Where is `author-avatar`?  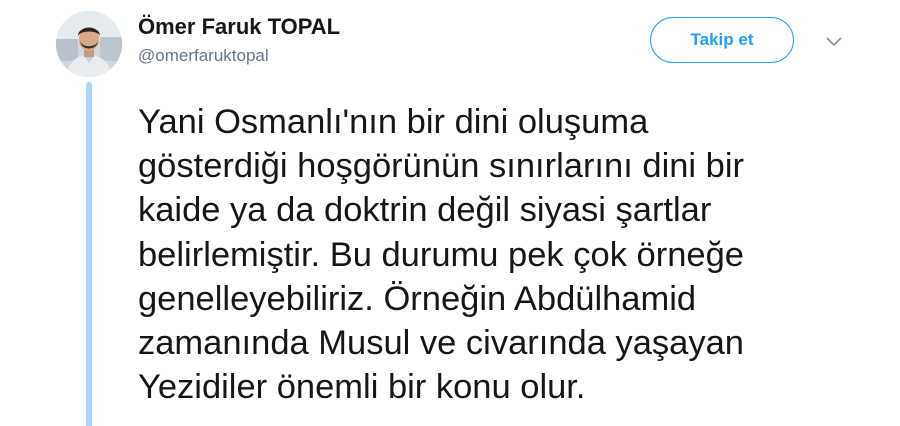 author-avatar is located at coordinates (89, 44).